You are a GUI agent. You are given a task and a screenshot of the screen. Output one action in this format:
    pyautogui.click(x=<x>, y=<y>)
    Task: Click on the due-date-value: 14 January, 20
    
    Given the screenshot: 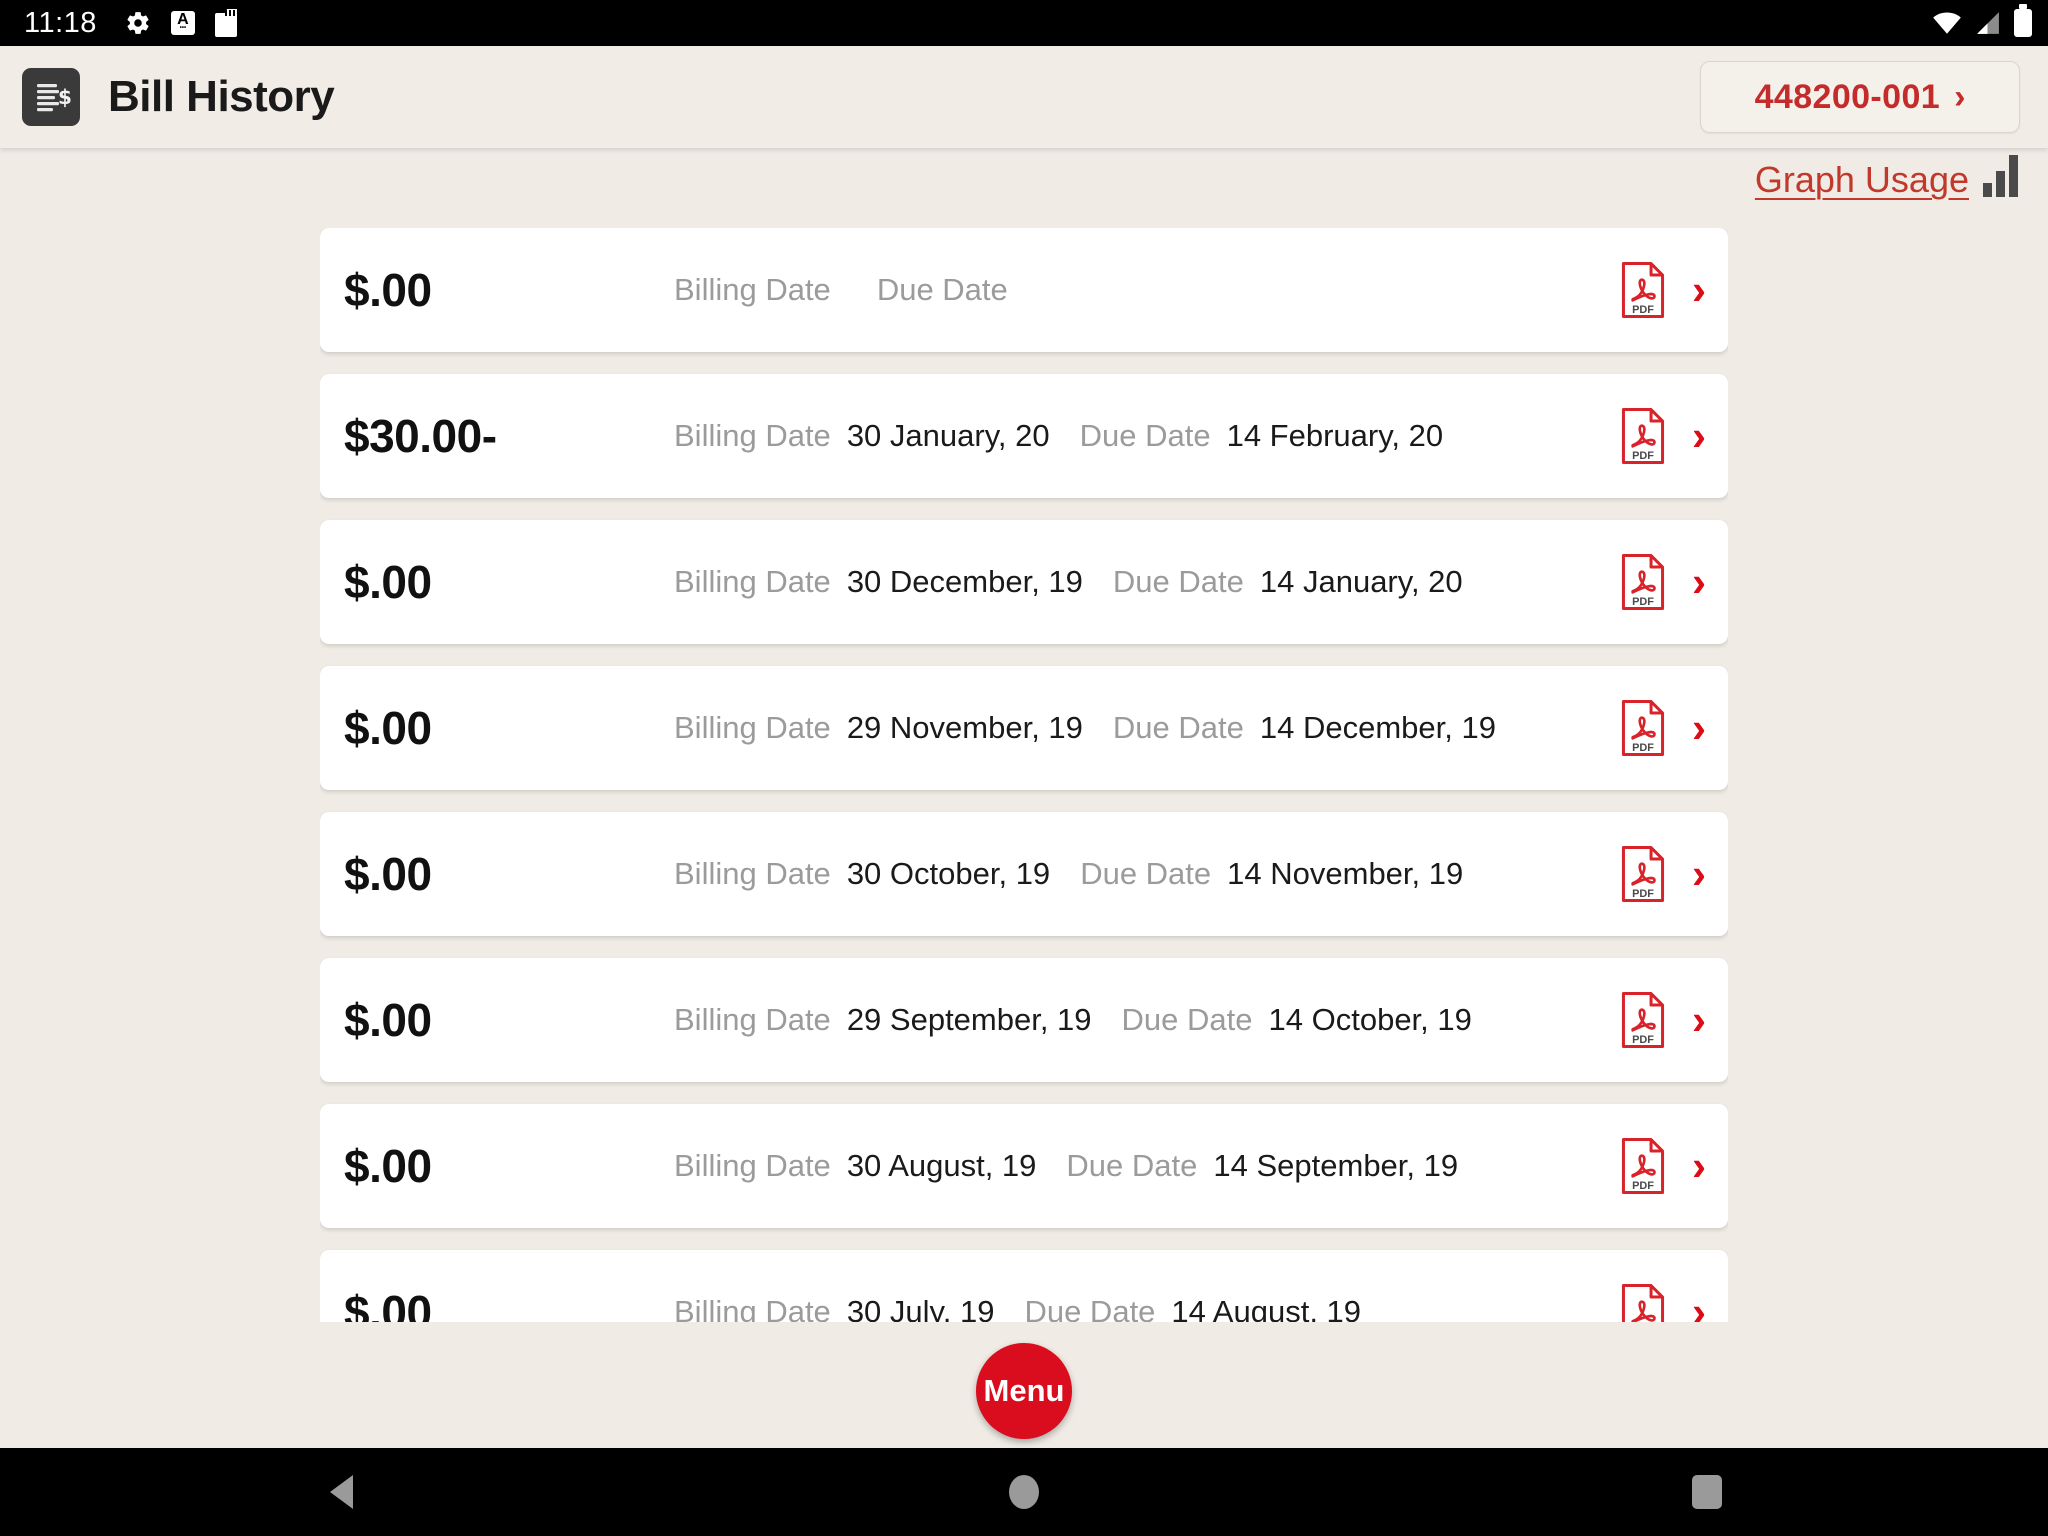 What is the action you would take?
    pyautogui.click(x=1361, y=581)
    